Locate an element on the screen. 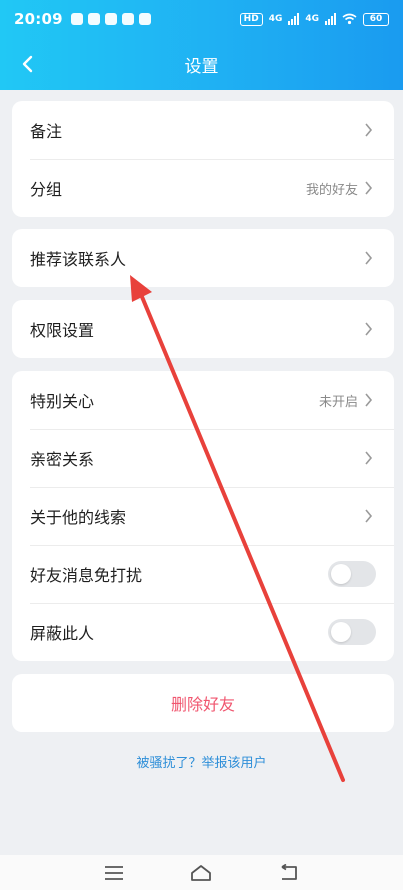 The image size is (403, 890). settings-group-2: 推荐该联系人 is located at coordinates (203, 258).